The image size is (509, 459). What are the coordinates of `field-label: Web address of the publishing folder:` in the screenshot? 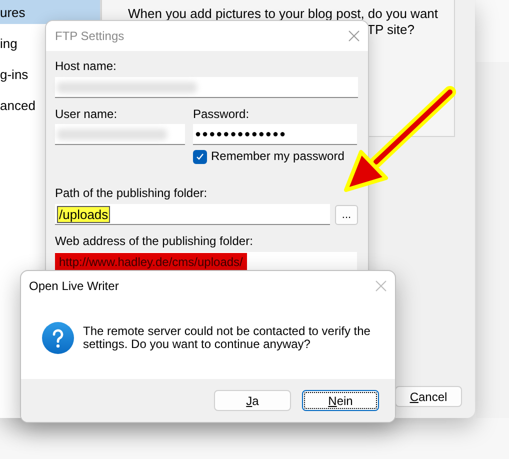 It's located at (154, 241).